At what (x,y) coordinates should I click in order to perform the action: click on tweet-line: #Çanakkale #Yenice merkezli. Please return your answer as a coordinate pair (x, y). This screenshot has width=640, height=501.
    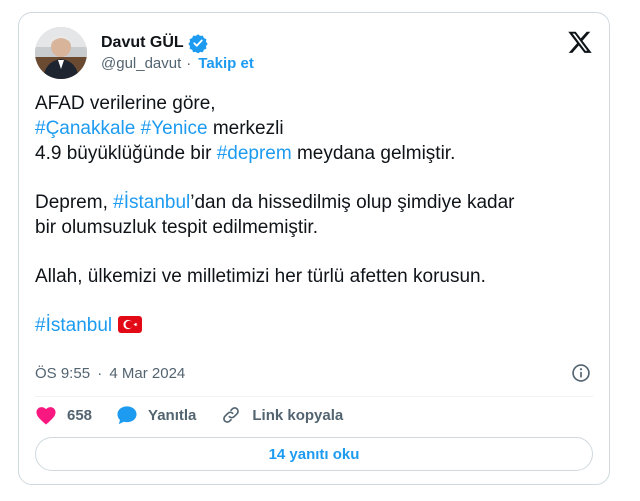
    Looking at the image, I should click on (315, 128).